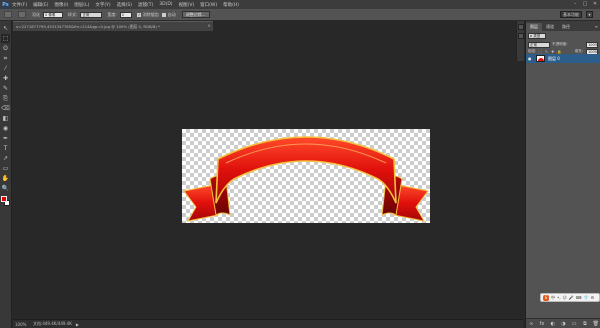 This screenshot has width=600, height=328. I want to click on adjustment-layer-icon: ◑, so click(563, 324).